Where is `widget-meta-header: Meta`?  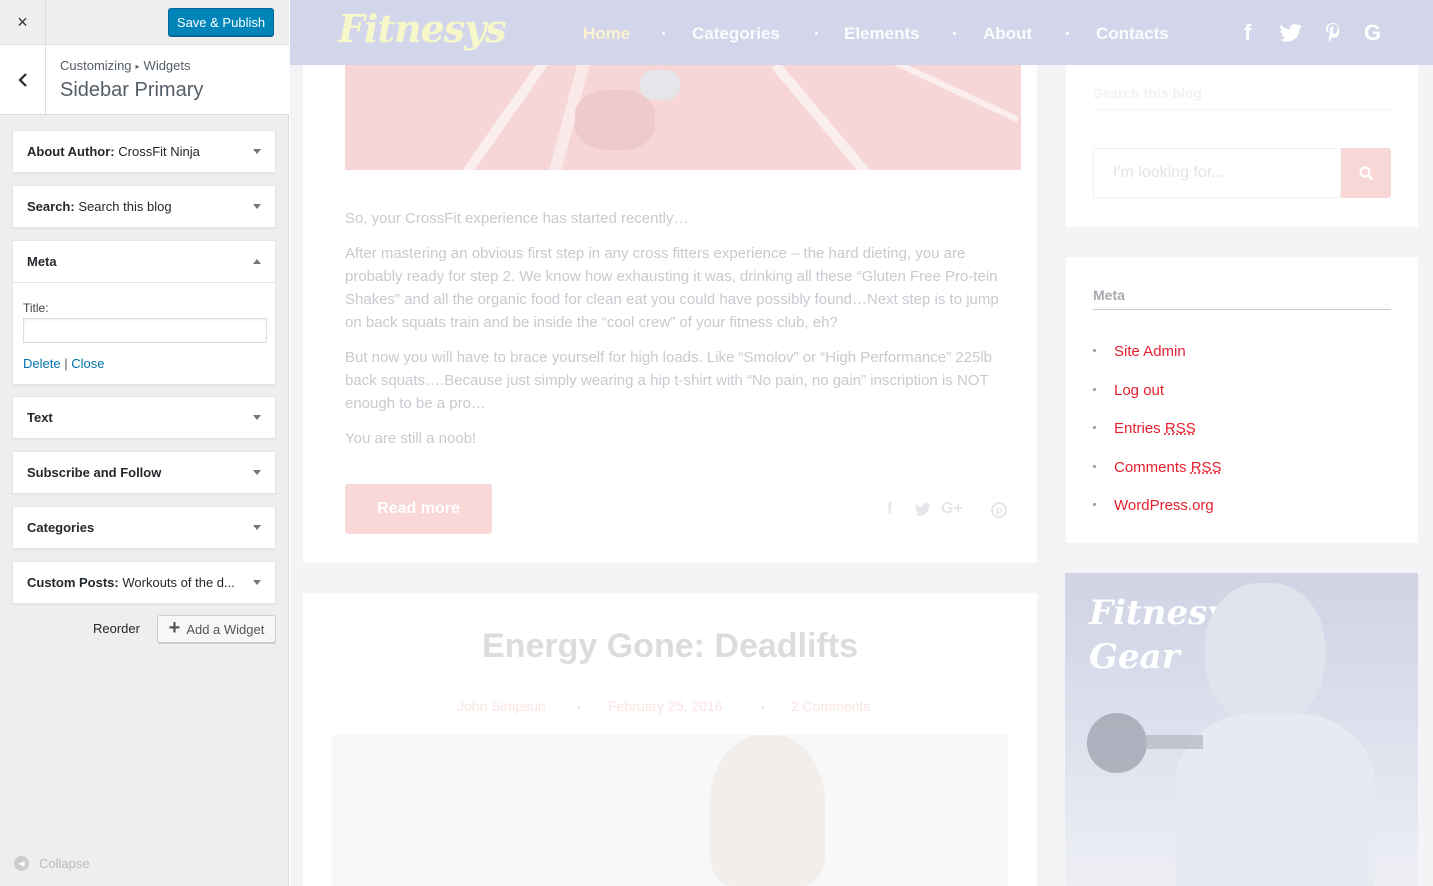
widget-meta-header: Meta is located at coordinates (144, 262).